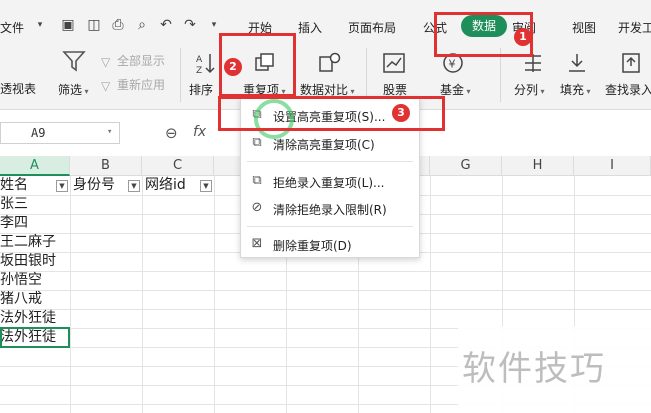 Image resolution: width=651 pixels, height=413 pixels. What do you see at coordinates (28, 261) in the screenshot?
I see `table-cell-name: 坂田银时` at bounding box center [28, 261].